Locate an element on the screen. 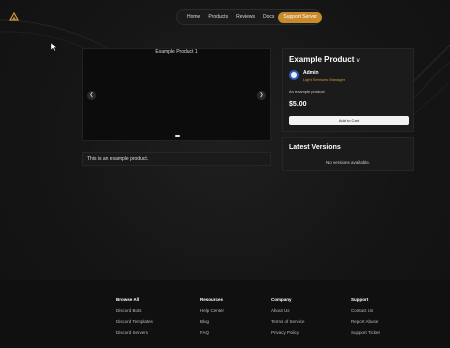 The height and width of the screenshot is (348, 450). footer-heading: Company is located at coordinates (281, 299).